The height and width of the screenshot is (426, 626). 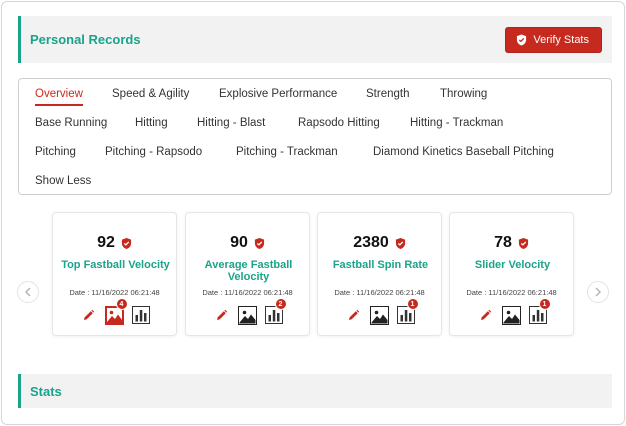 What do you see at coordinates (46, 391) in the screenshot?
I see `stats-title: Stats` at bounding box center [46, 391].